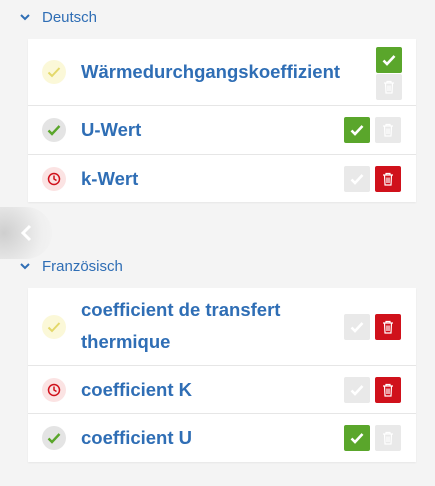 This screenshot has width=435, height=486. Describe the element at coordinates (222, 178) in the screenshot. I see `term-row: k-Wert` at that location.